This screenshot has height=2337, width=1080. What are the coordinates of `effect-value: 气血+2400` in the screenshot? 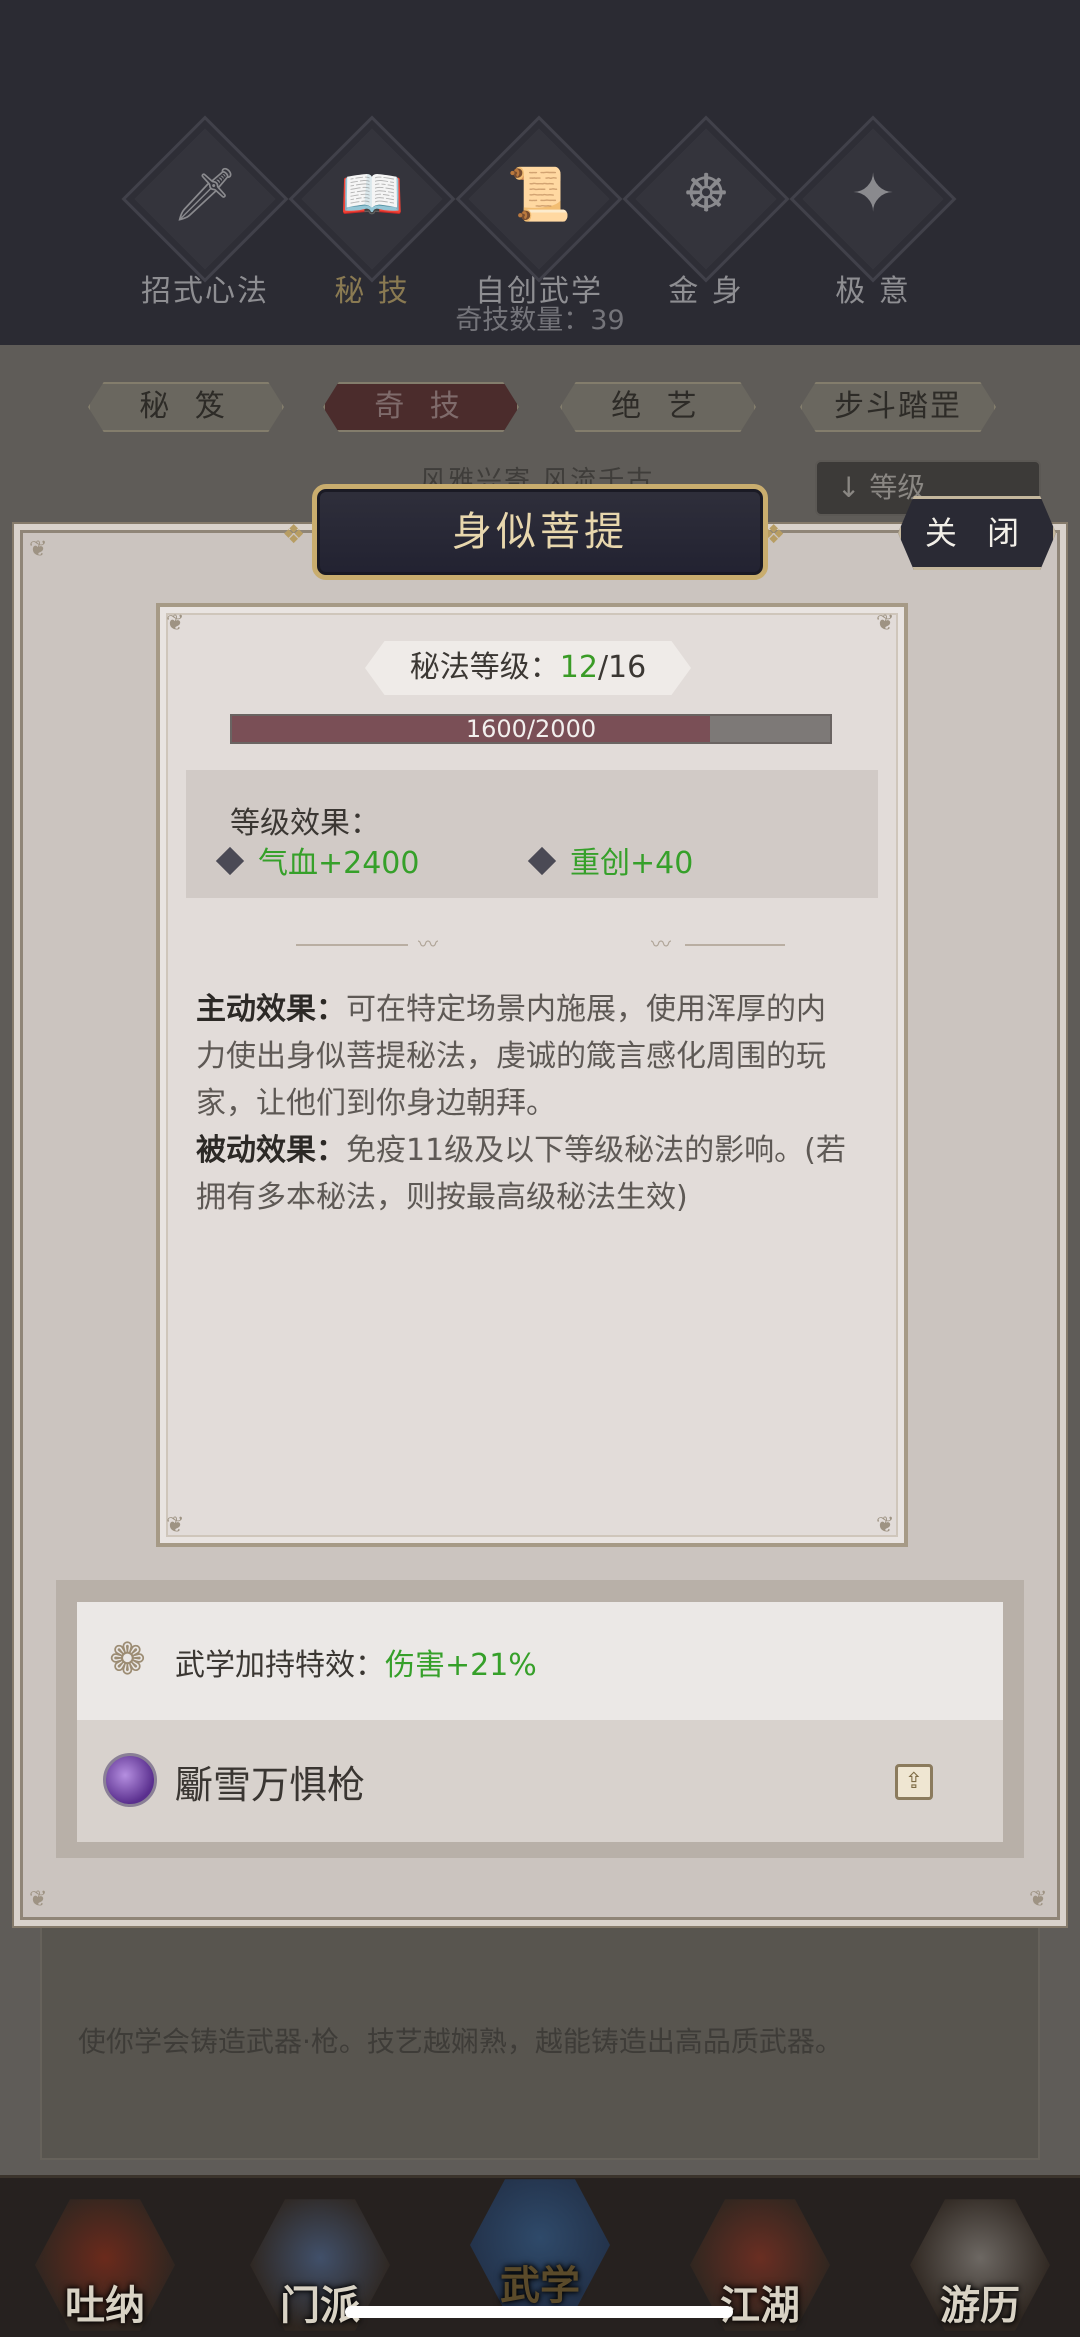 It's located at (339, 863).